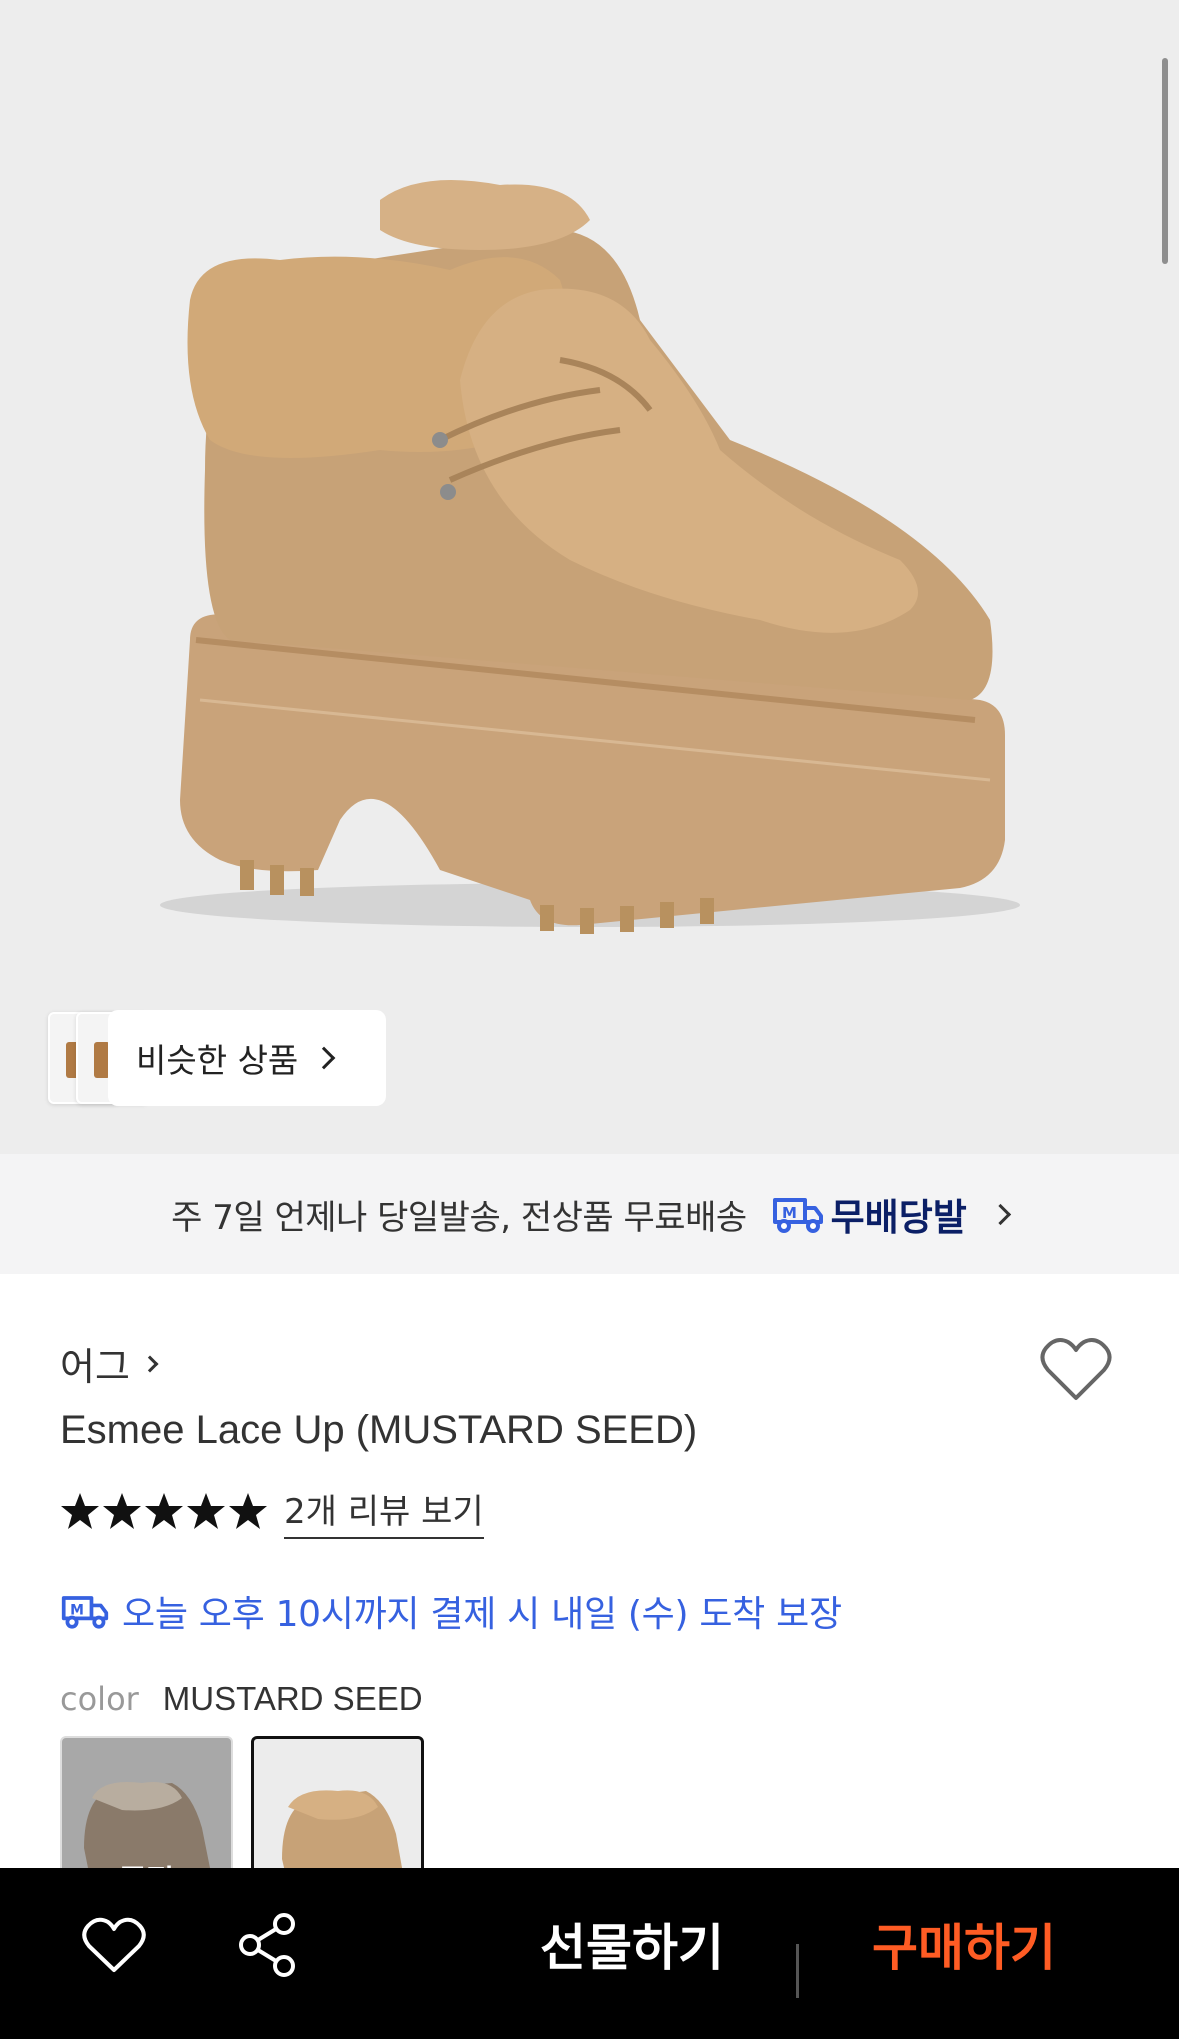  I want to click on buy-button: 구매하기, so click(964, 1944).